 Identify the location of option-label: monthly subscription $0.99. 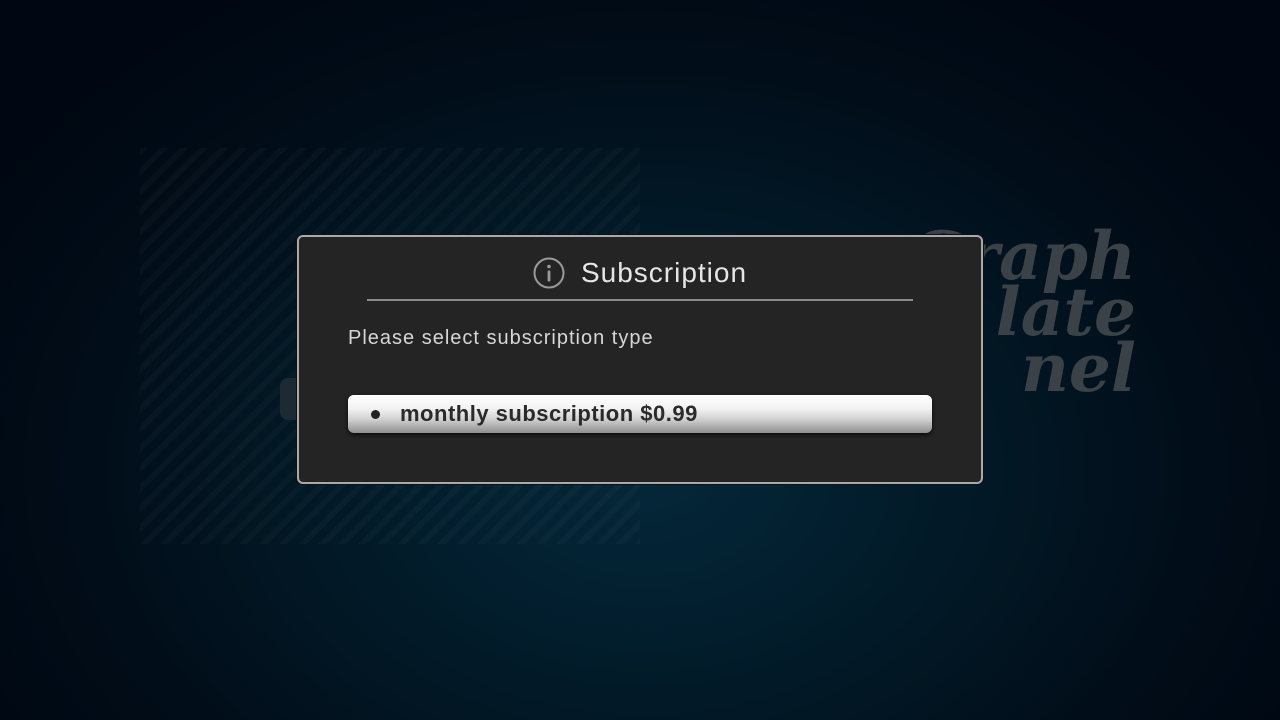
(549, 413).